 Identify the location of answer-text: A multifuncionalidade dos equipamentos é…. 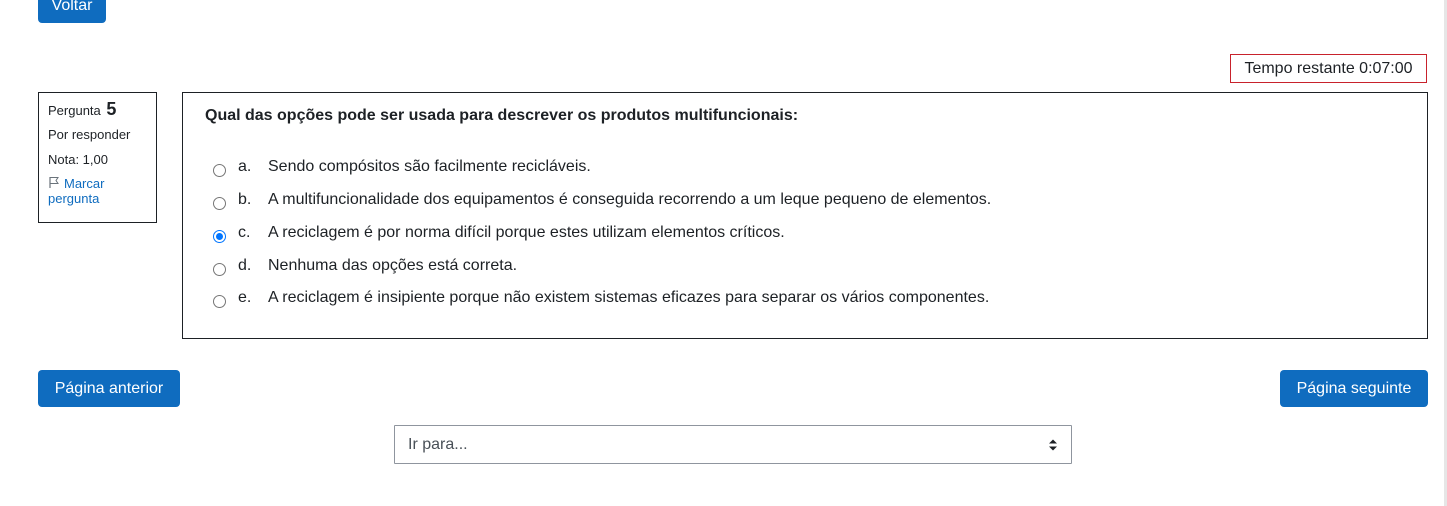
(630, 199).